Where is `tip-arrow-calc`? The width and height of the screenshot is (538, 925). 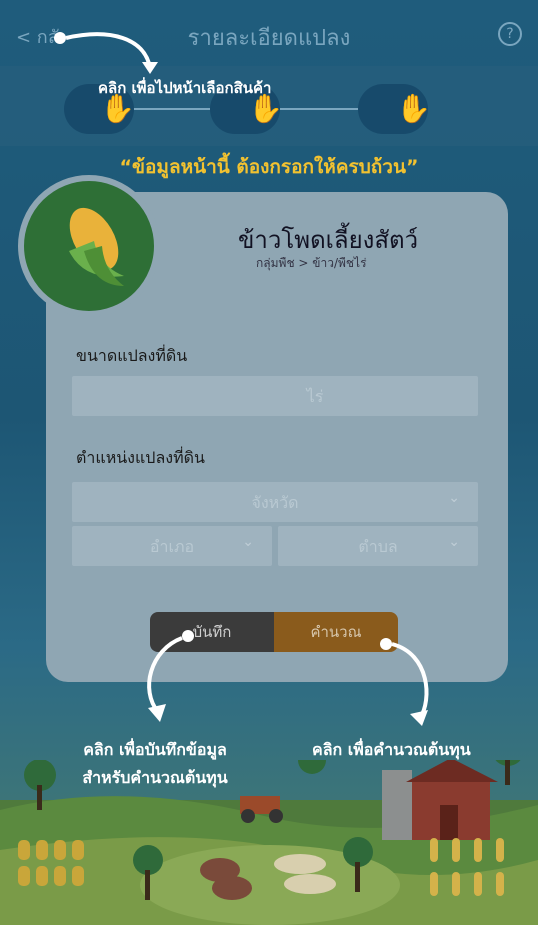
tip-arrow-calc is located at coordinates (404, 682).